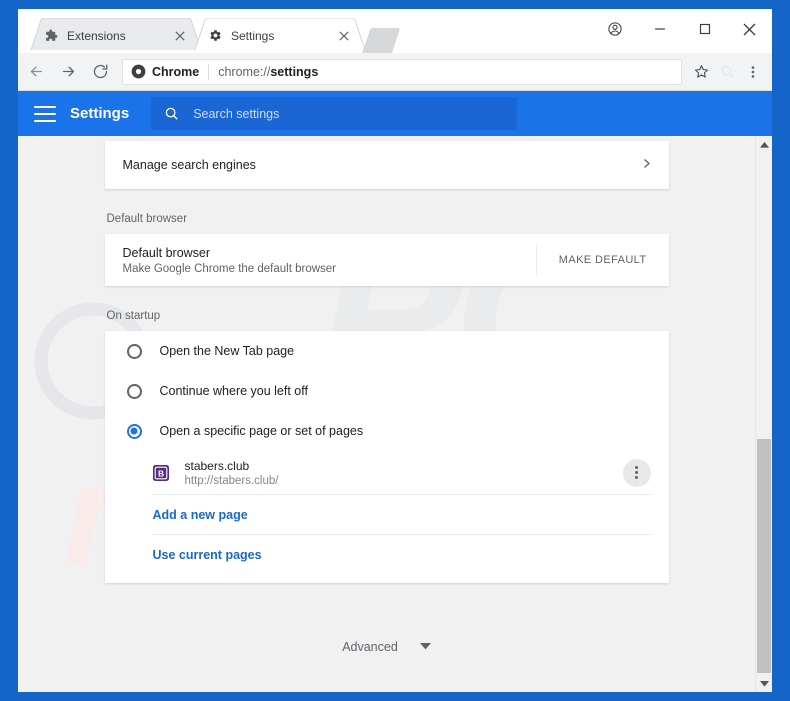  I want to click on new-tab-button, so click(384, 40).